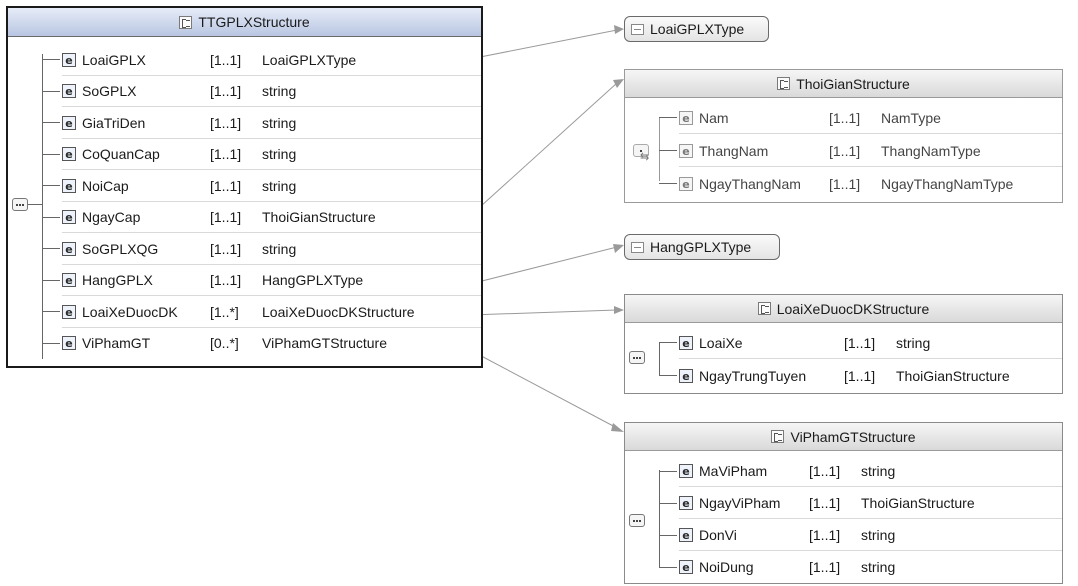 This screenshot has width=1078, height=586. What do you see at coordinates (111, 217) in the screenshot?
I see `element-name: NgayCap` at bounding box center [111, 217].